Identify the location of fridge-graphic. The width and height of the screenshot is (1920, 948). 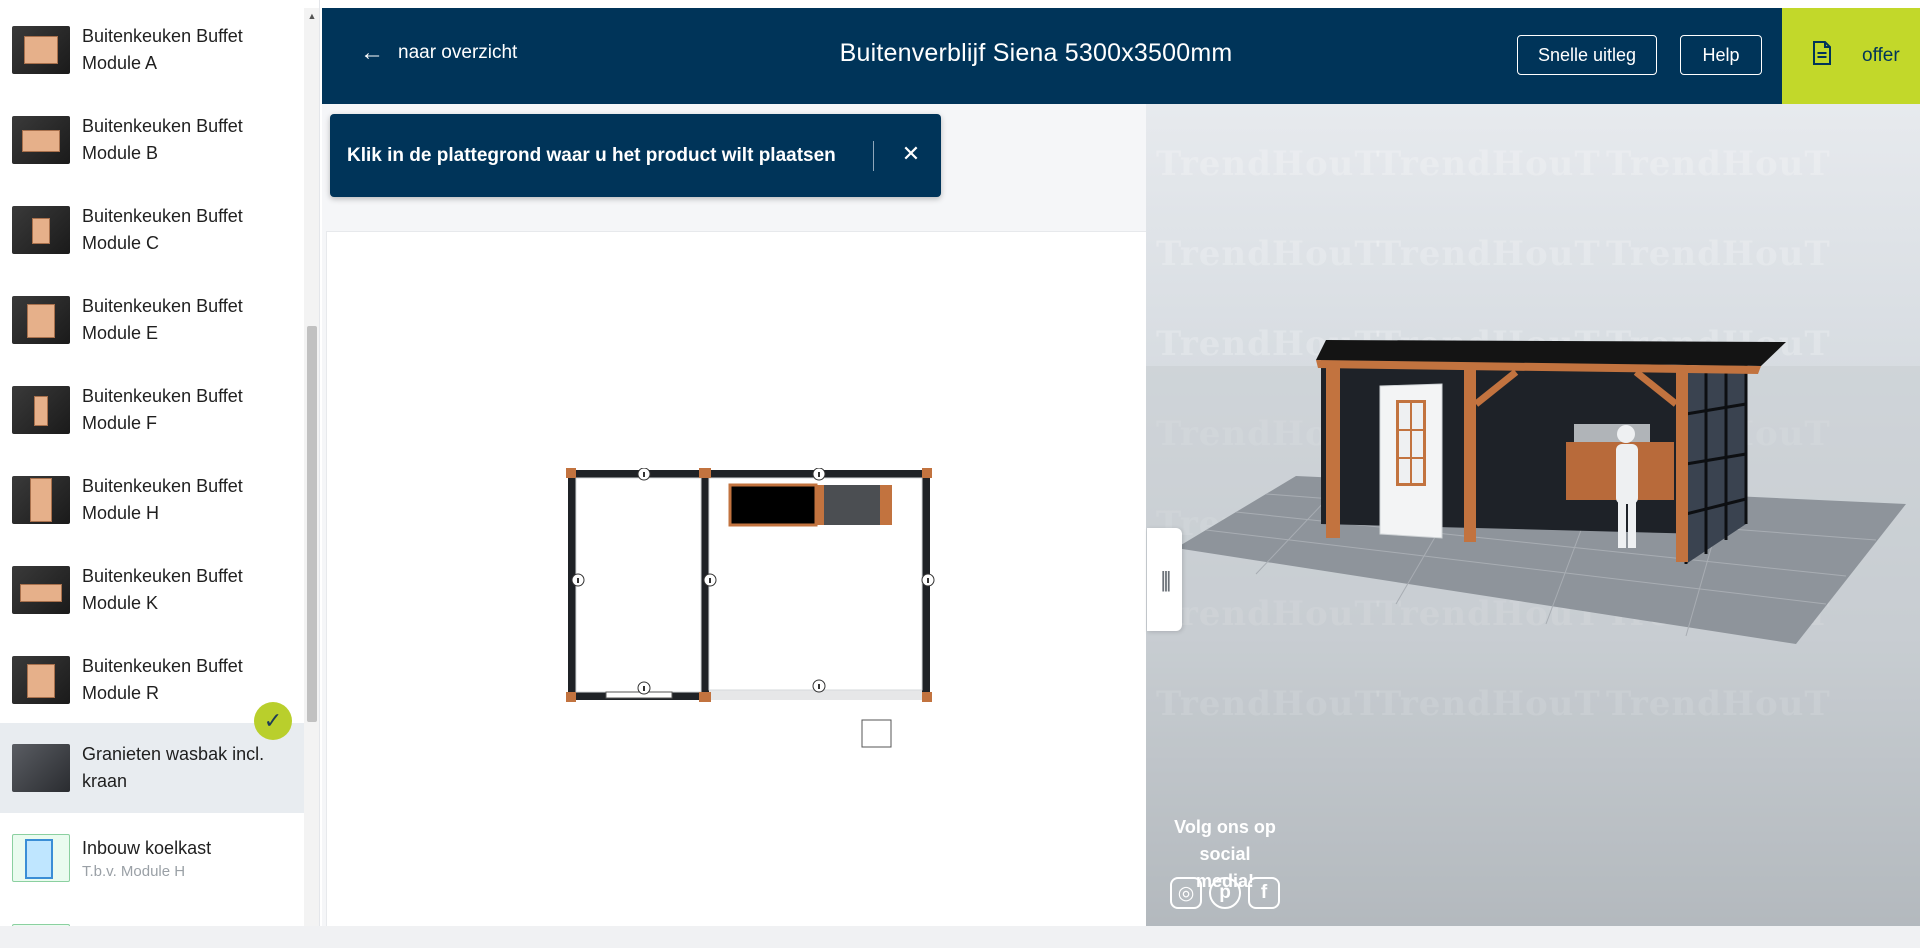
(39, 859).